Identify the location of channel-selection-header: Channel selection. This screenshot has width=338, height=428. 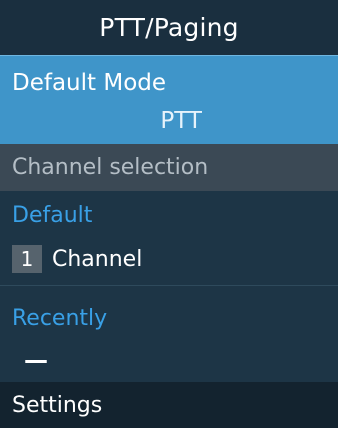
(169, 167).